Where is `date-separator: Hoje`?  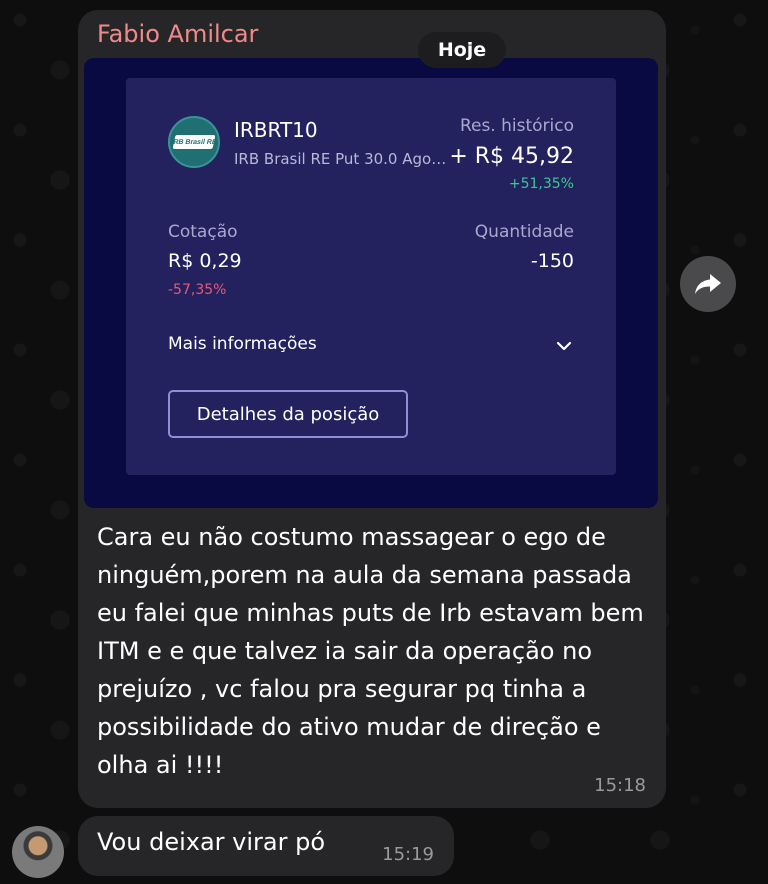
date-separator: Hoje is located at coordinates (462, 50).